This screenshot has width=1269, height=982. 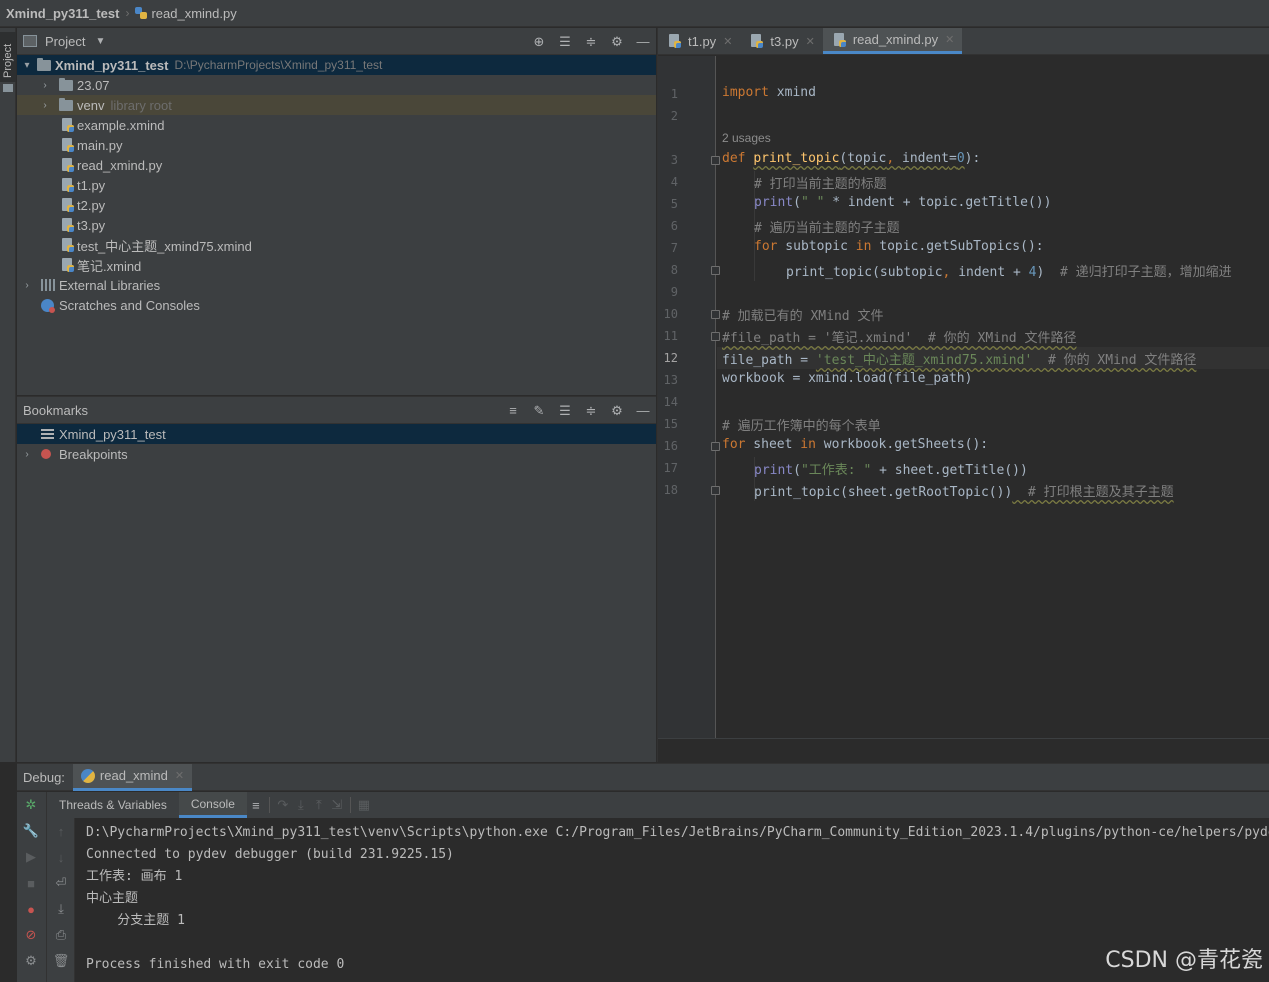 I want to click on tab-t3-py: t3.py ✕, so click(x=781, y=41).